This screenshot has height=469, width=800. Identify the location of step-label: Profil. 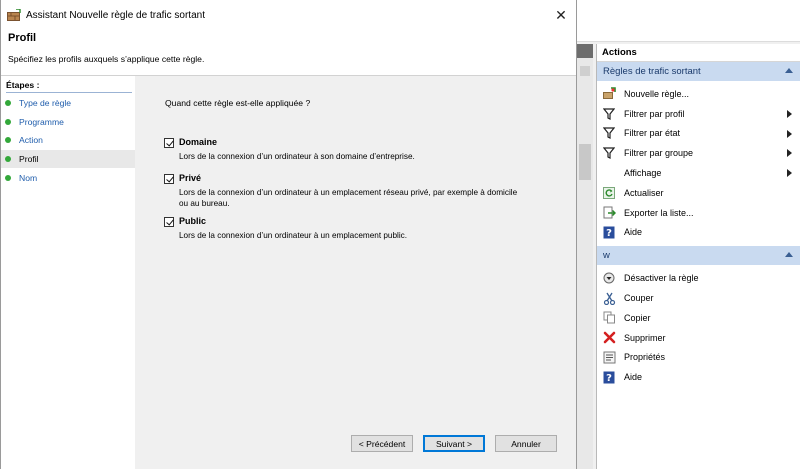
(29, 159).